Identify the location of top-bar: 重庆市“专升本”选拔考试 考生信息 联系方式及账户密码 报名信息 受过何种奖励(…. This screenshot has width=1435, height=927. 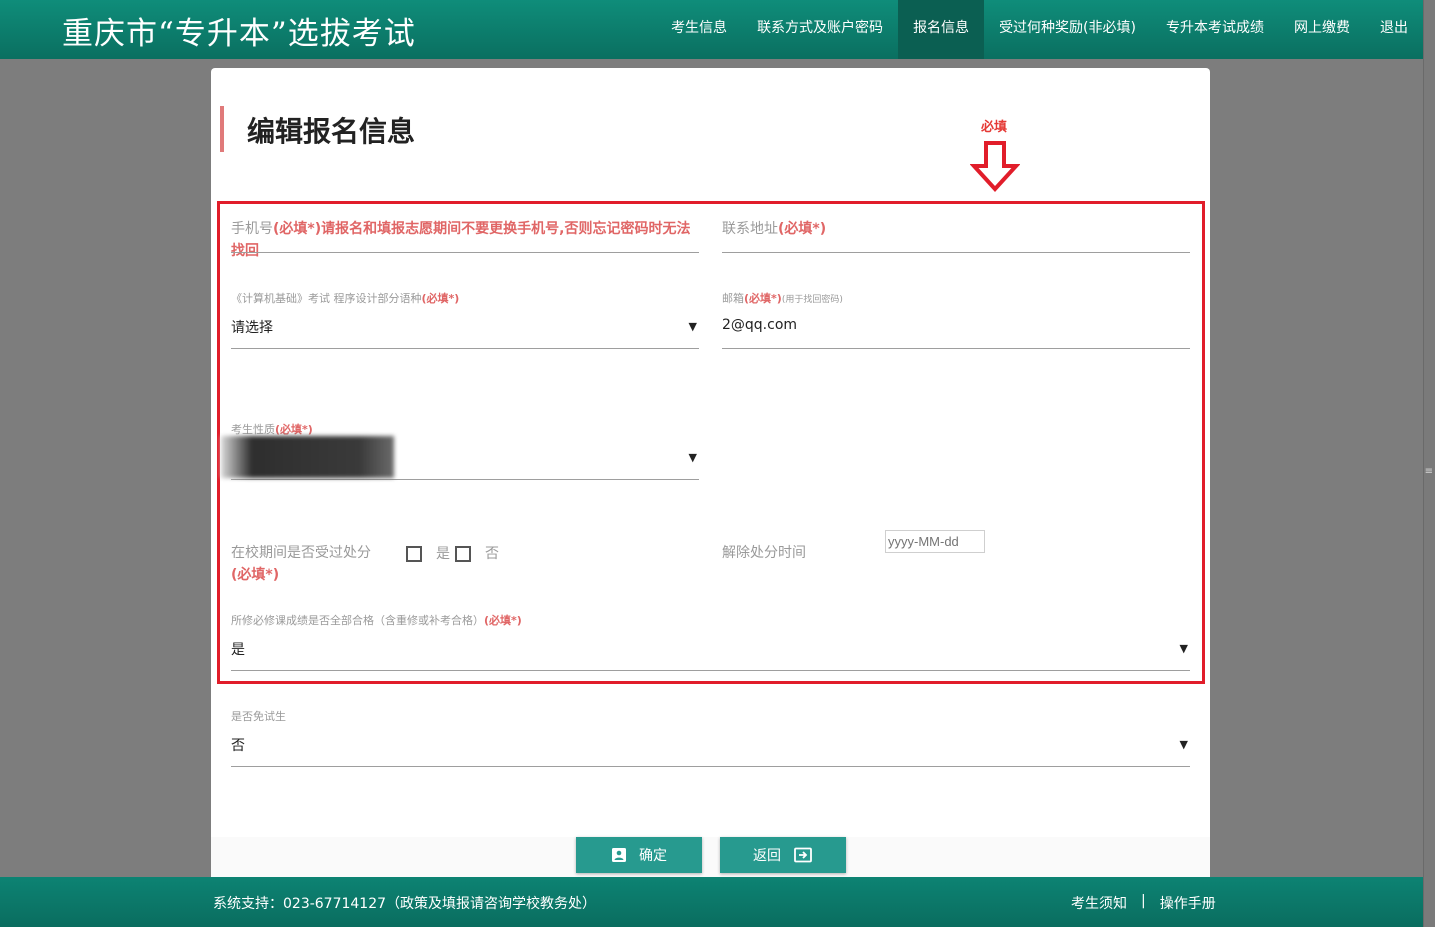
(711, 29).